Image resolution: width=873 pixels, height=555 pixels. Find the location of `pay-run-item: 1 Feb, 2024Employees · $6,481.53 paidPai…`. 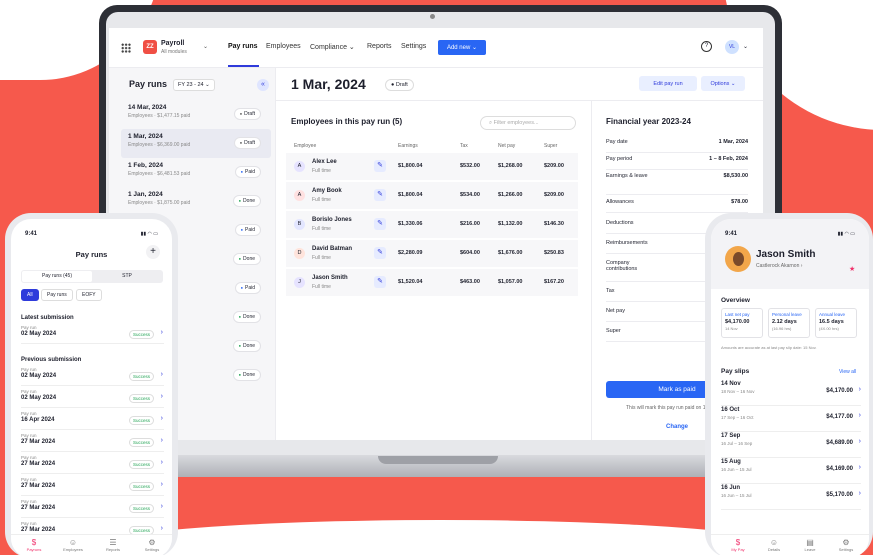

pay-run-item: 1 Feb, 2024Employees · $6,481.53 paidPai… is located at coordinates (196, 172).